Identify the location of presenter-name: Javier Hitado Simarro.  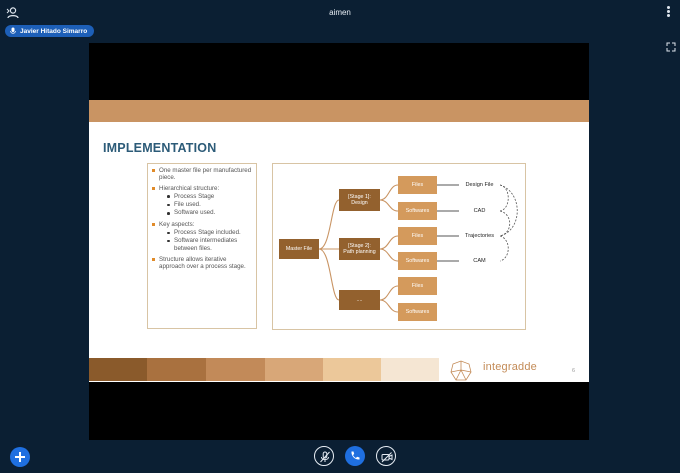
(54, 31).